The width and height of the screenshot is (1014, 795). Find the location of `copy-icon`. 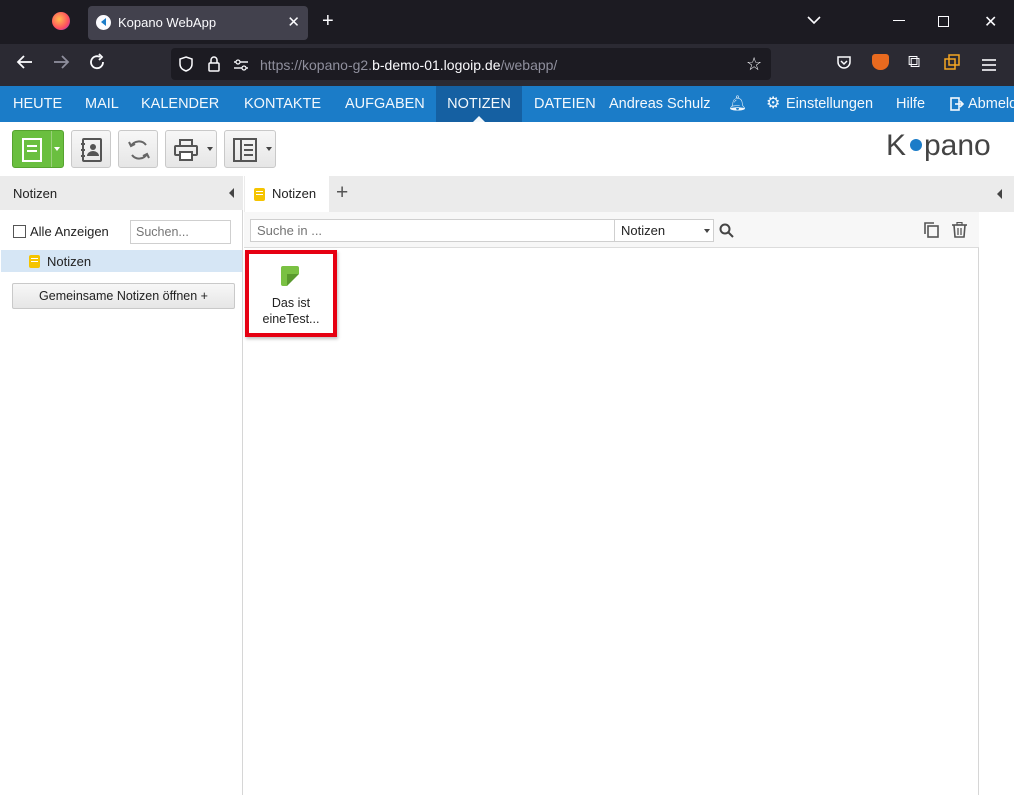

copy-icon is located at coordinates (931, 232).